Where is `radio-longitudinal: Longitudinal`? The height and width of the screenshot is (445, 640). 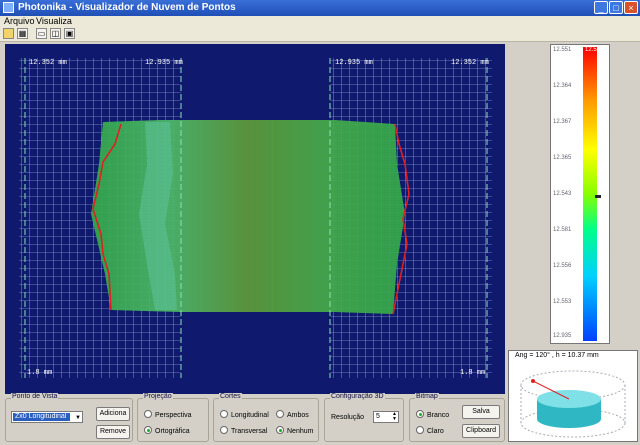
radio-longitudinal: Longitudinal is located at coordinates (244, 415).